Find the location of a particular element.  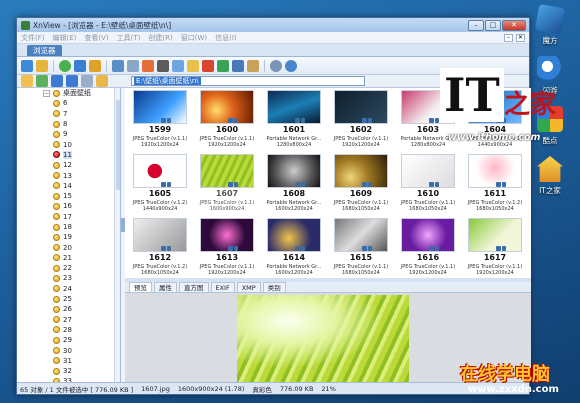

thumbnail-1599: 1599 JPEG TrueColor (v.1.1) 1920x1200x24 is located at coordinates (160, 121).